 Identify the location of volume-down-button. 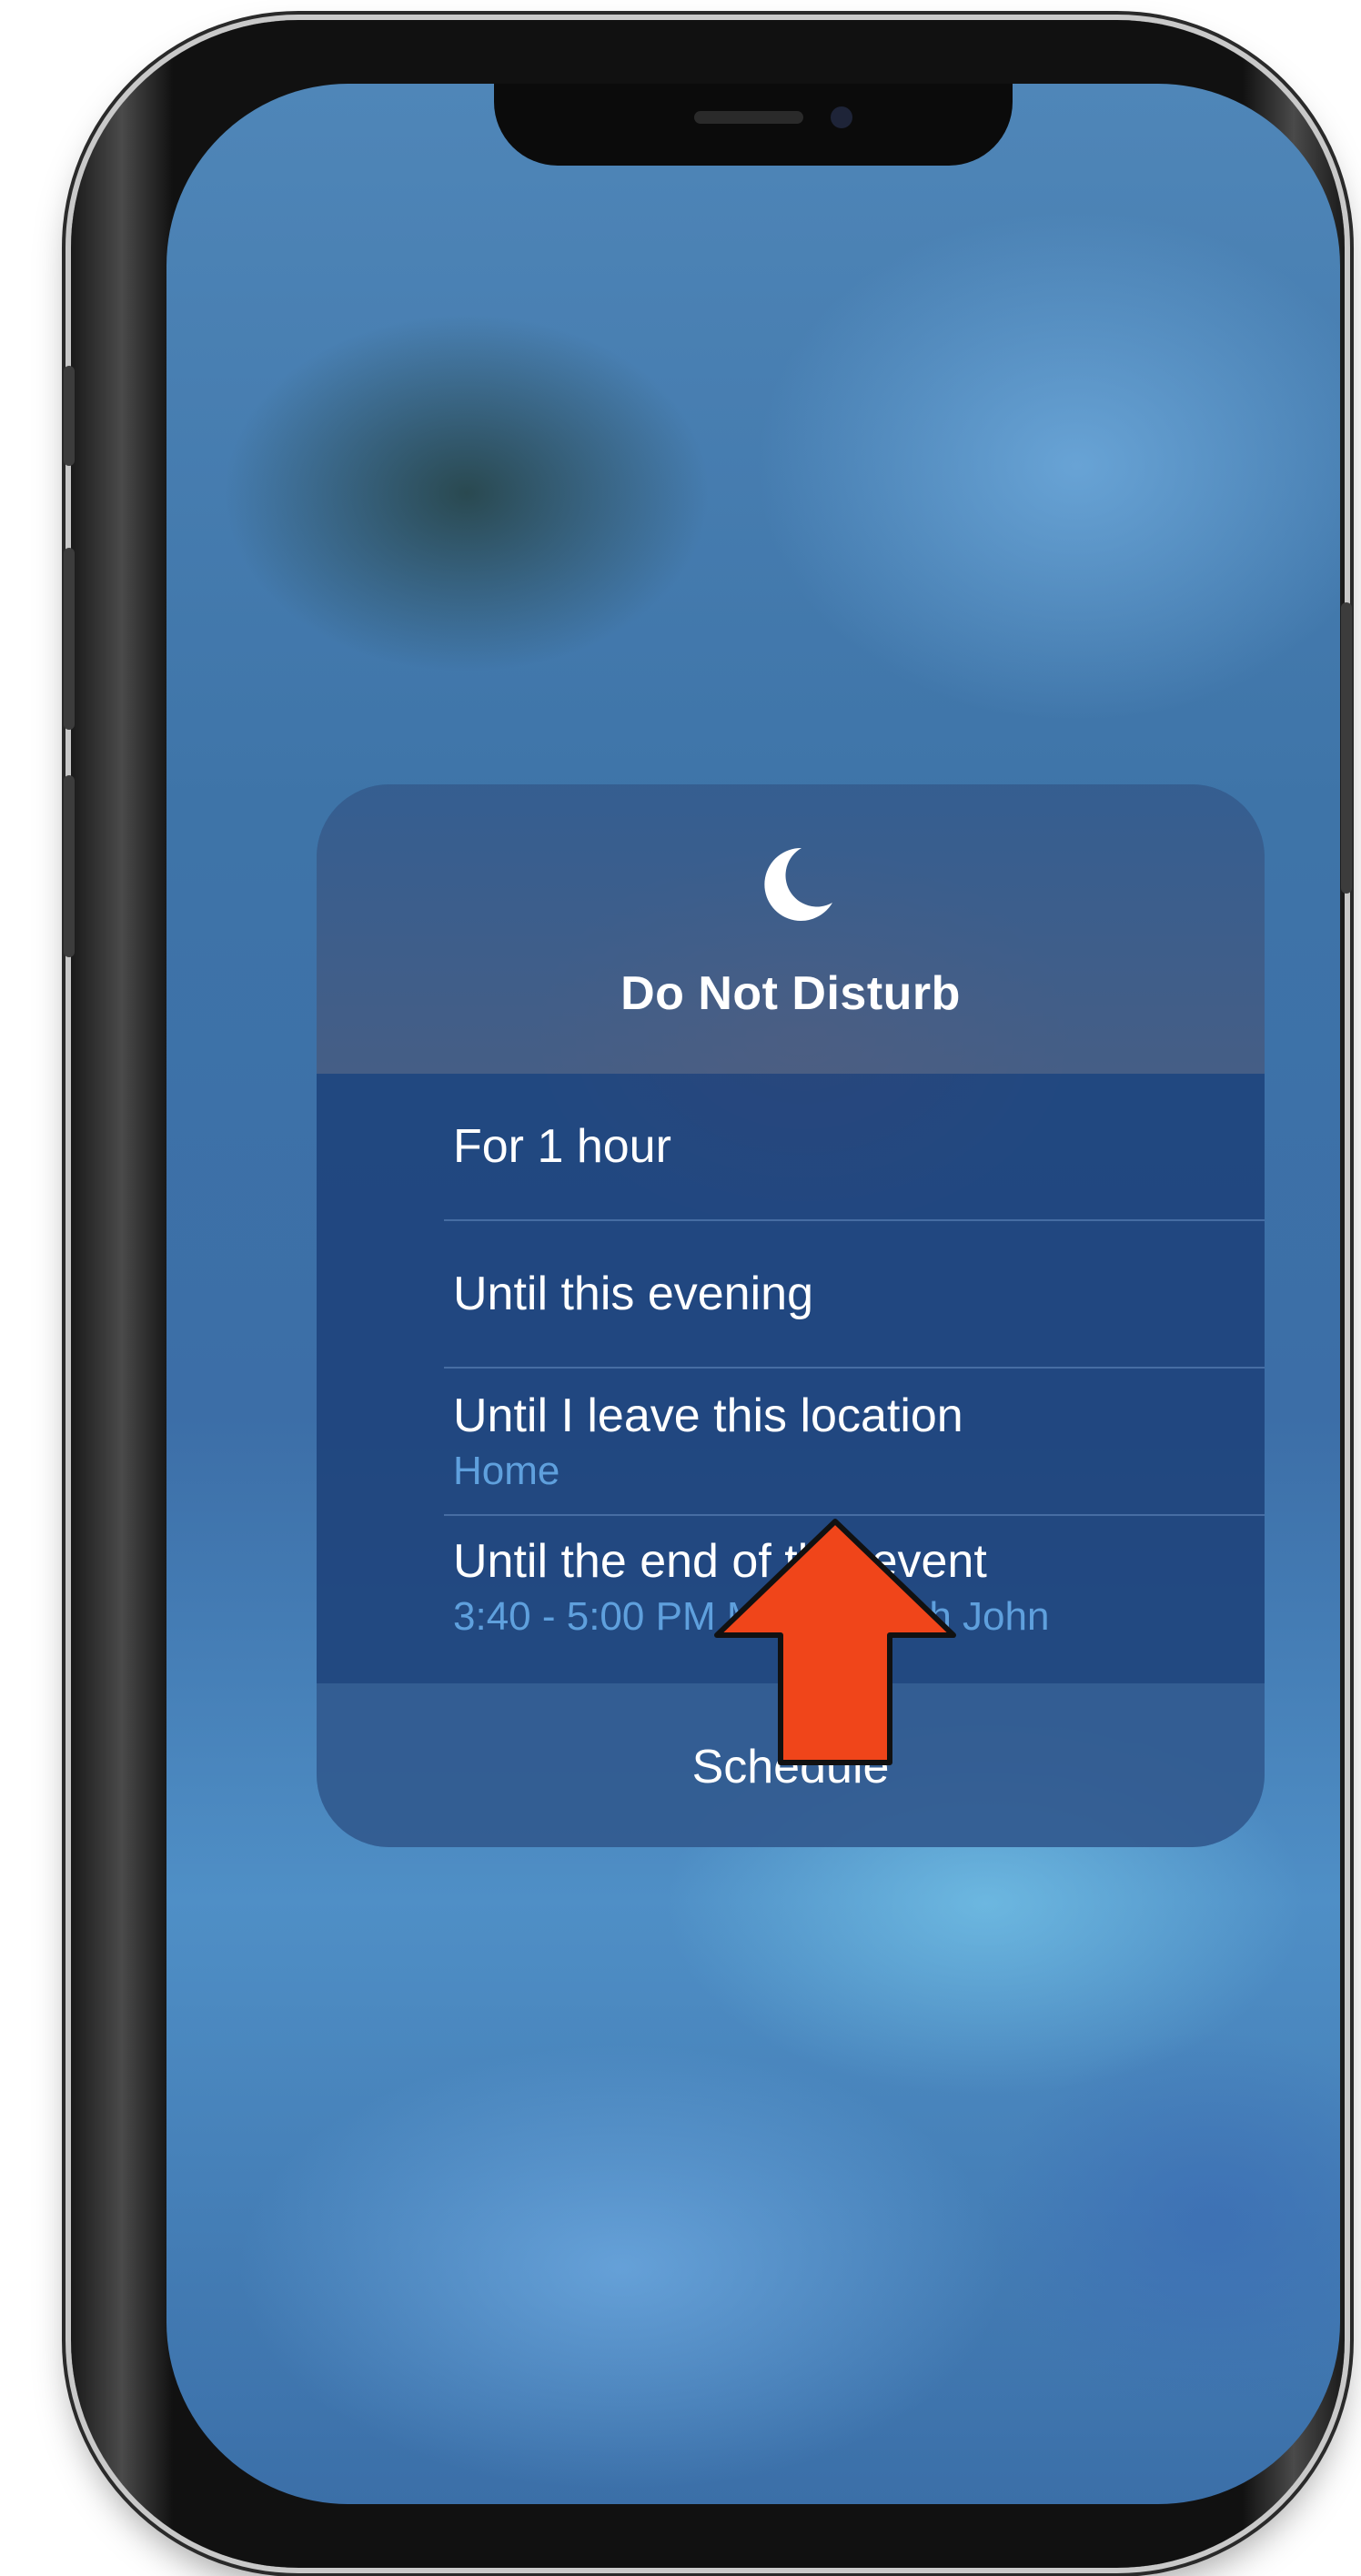
(69, 866).